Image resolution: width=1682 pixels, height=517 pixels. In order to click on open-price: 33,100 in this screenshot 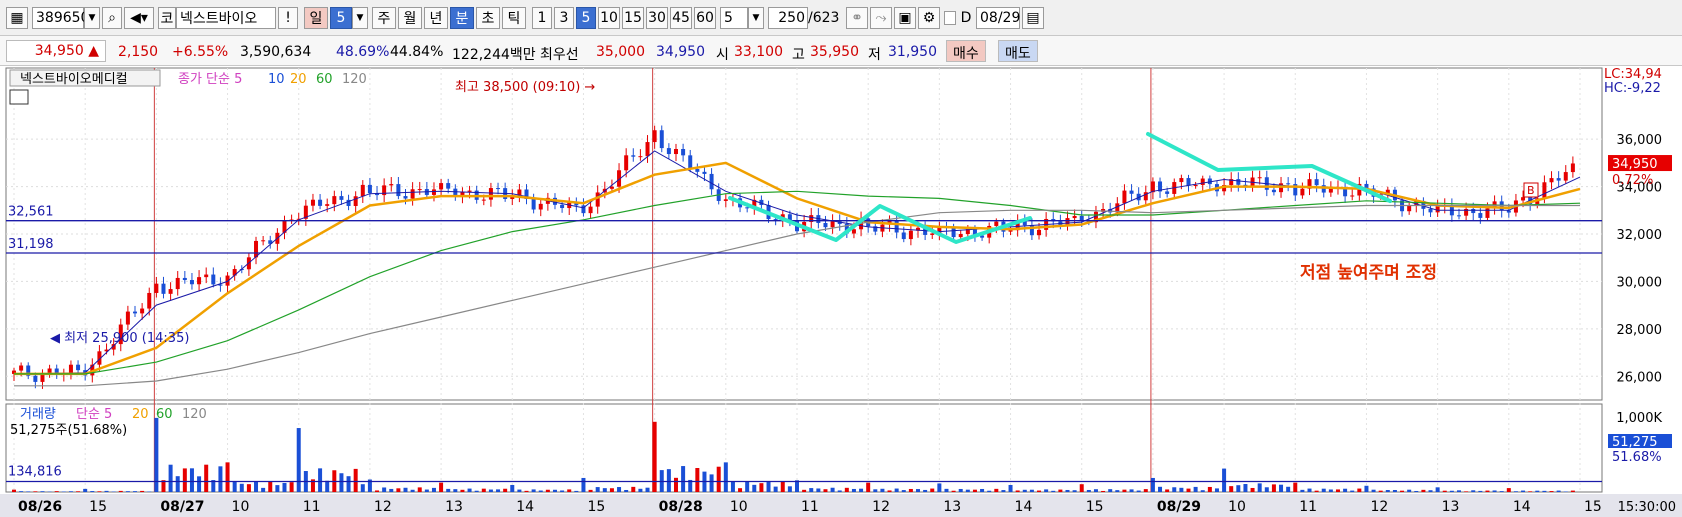, I will do `click(758, 52)`.